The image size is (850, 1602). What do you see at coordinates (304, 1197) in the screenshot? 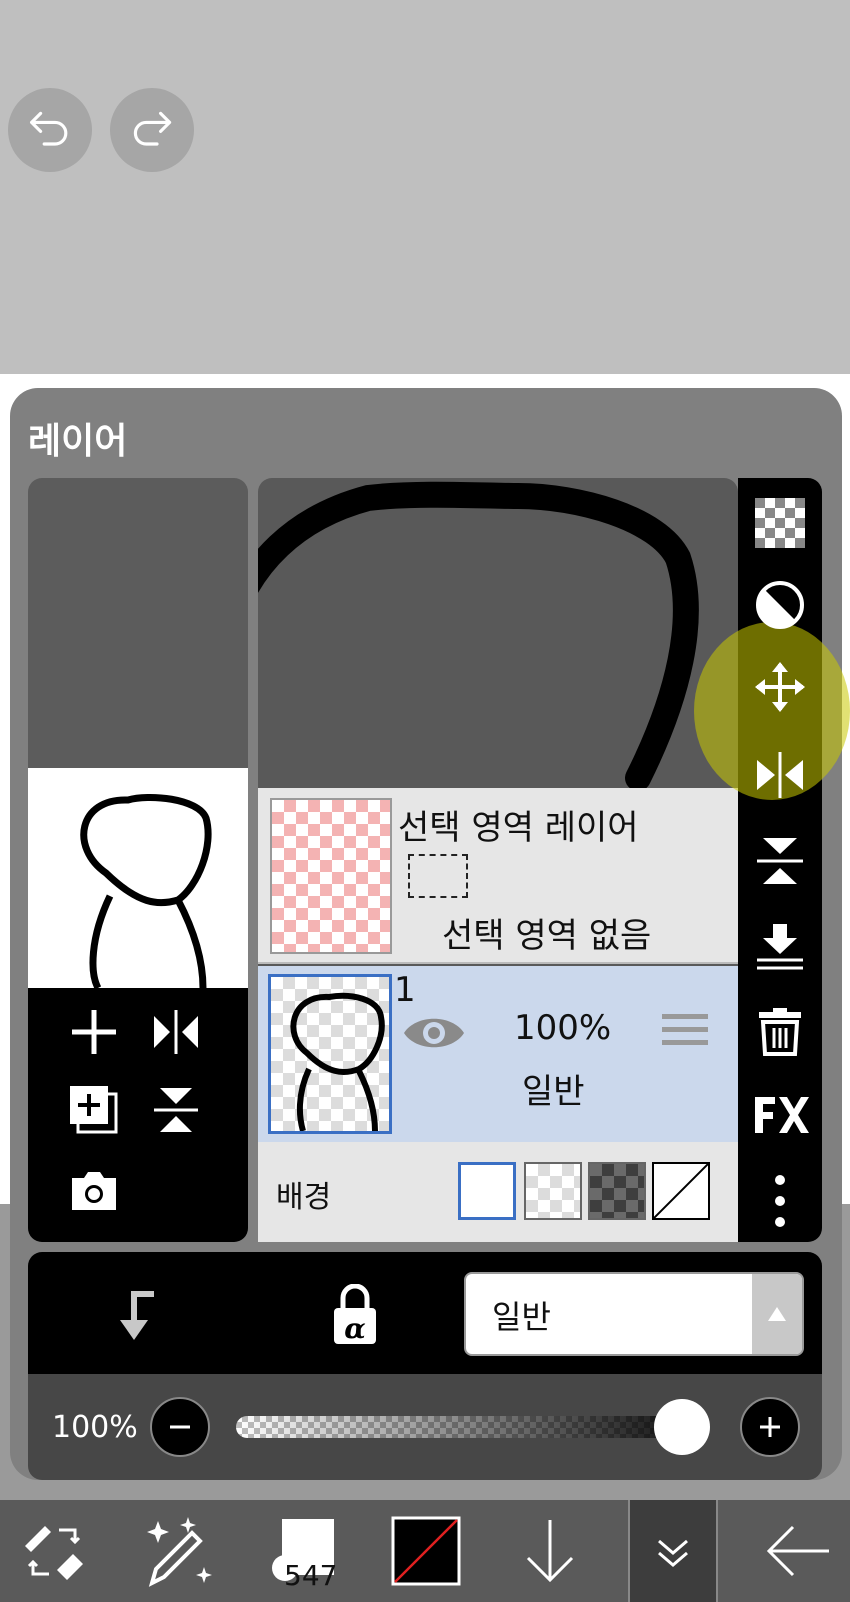
I see `background-label: 배경` at bounding box center [304, 1197].